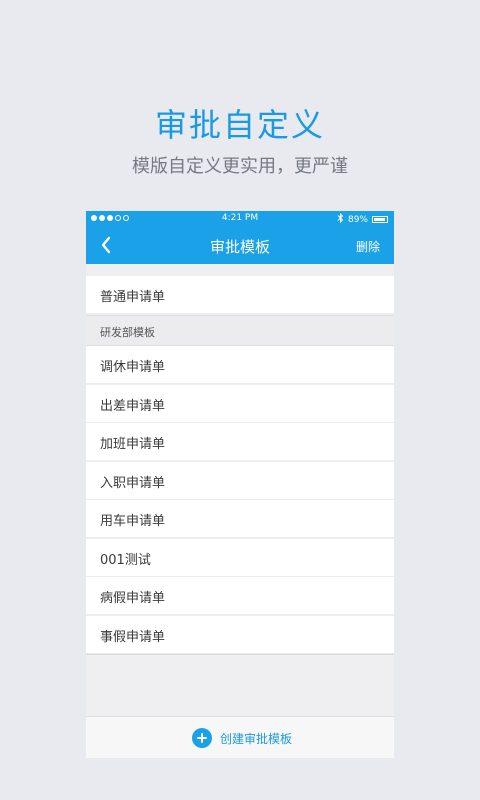 This screenshot has width=480, height=800. I want to click on nav-bar: 审批模板 删除, so click(240, 245).